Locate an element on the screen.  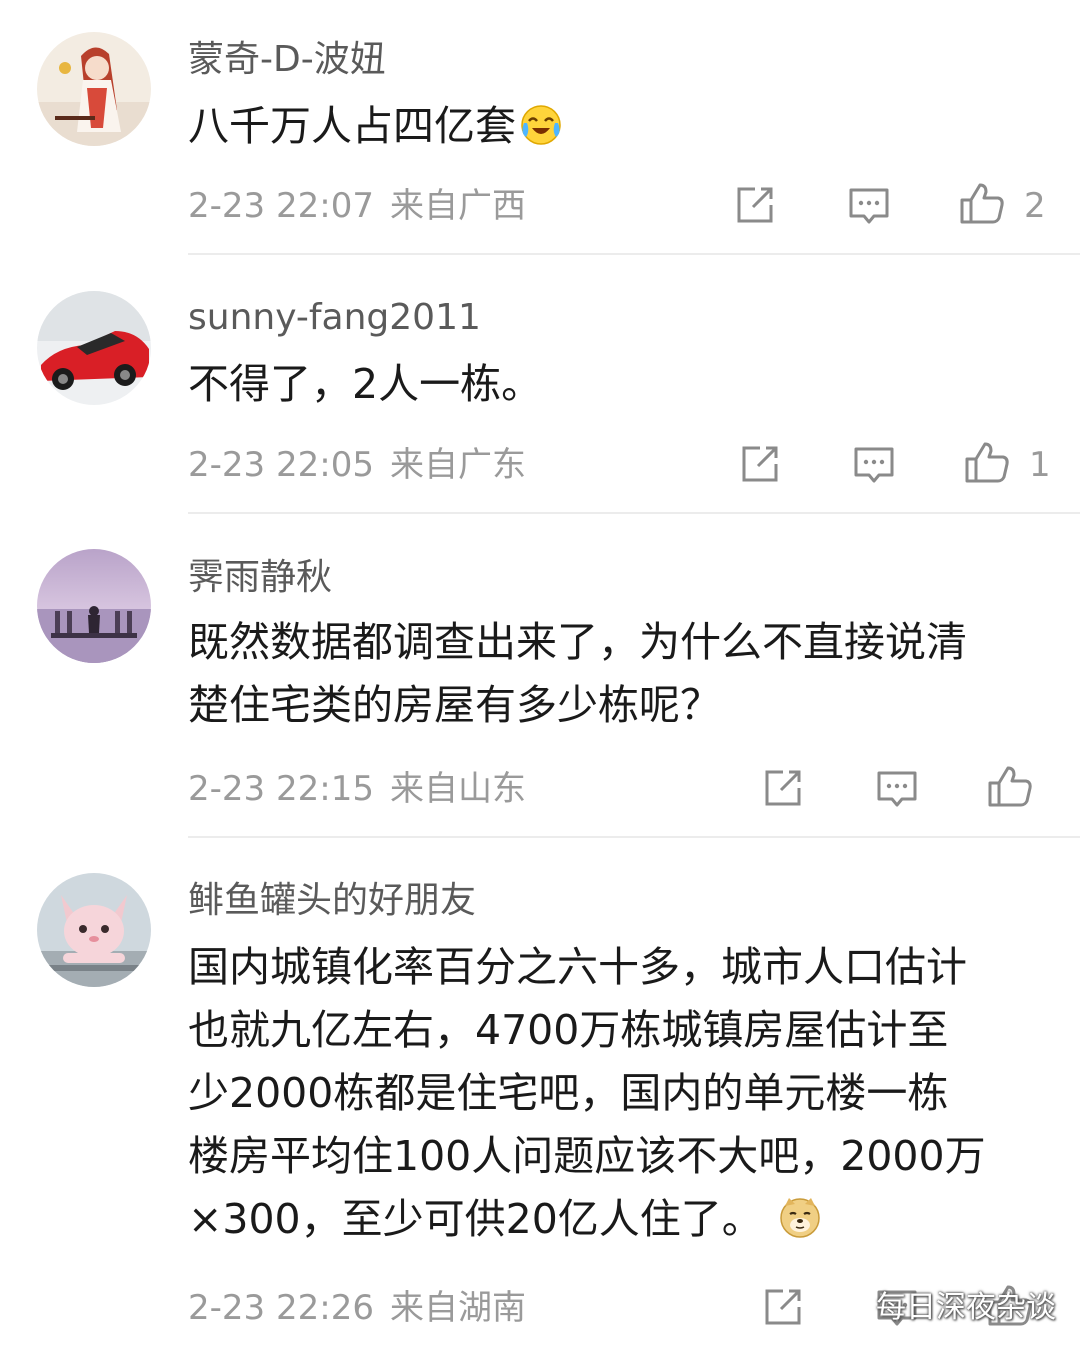
comment-region: 来自广西 is located at coordinates (457, 206).